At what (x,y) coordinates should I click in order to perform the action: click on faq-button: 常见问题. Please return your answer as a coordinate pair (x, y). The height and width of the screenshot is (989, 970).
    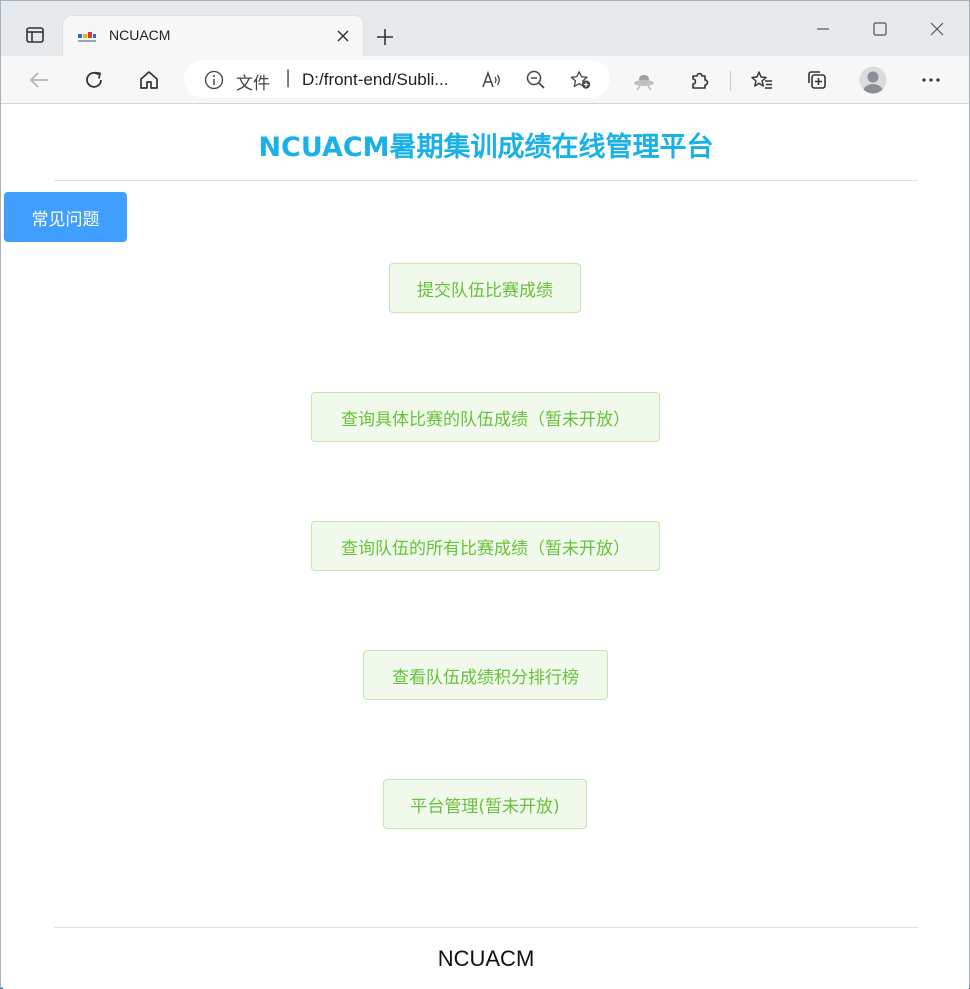
    Looking at the image, I should click on (65, 217).